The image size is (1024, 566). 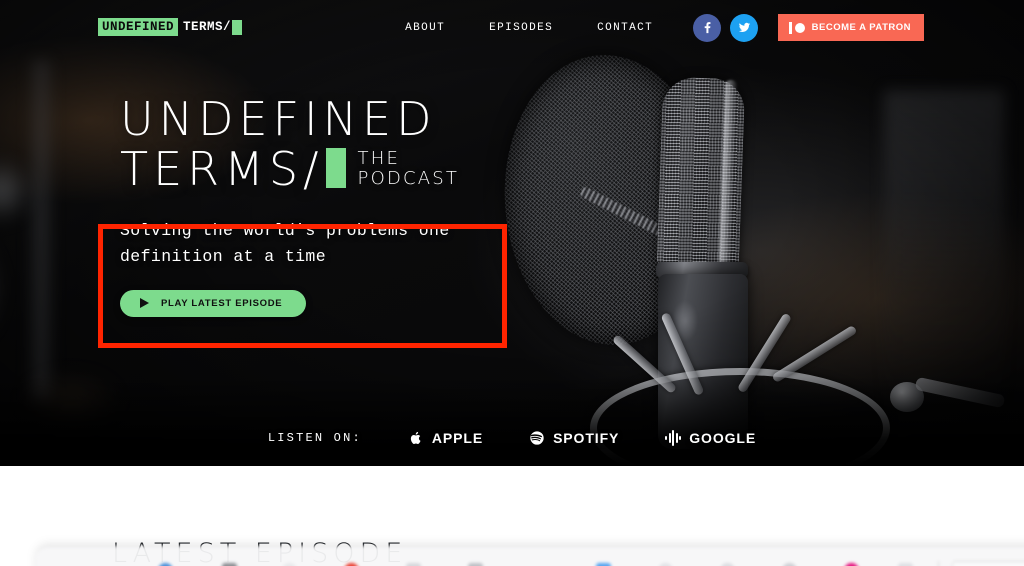 I want to click on twitter-icon, so click(x=744, y=27).